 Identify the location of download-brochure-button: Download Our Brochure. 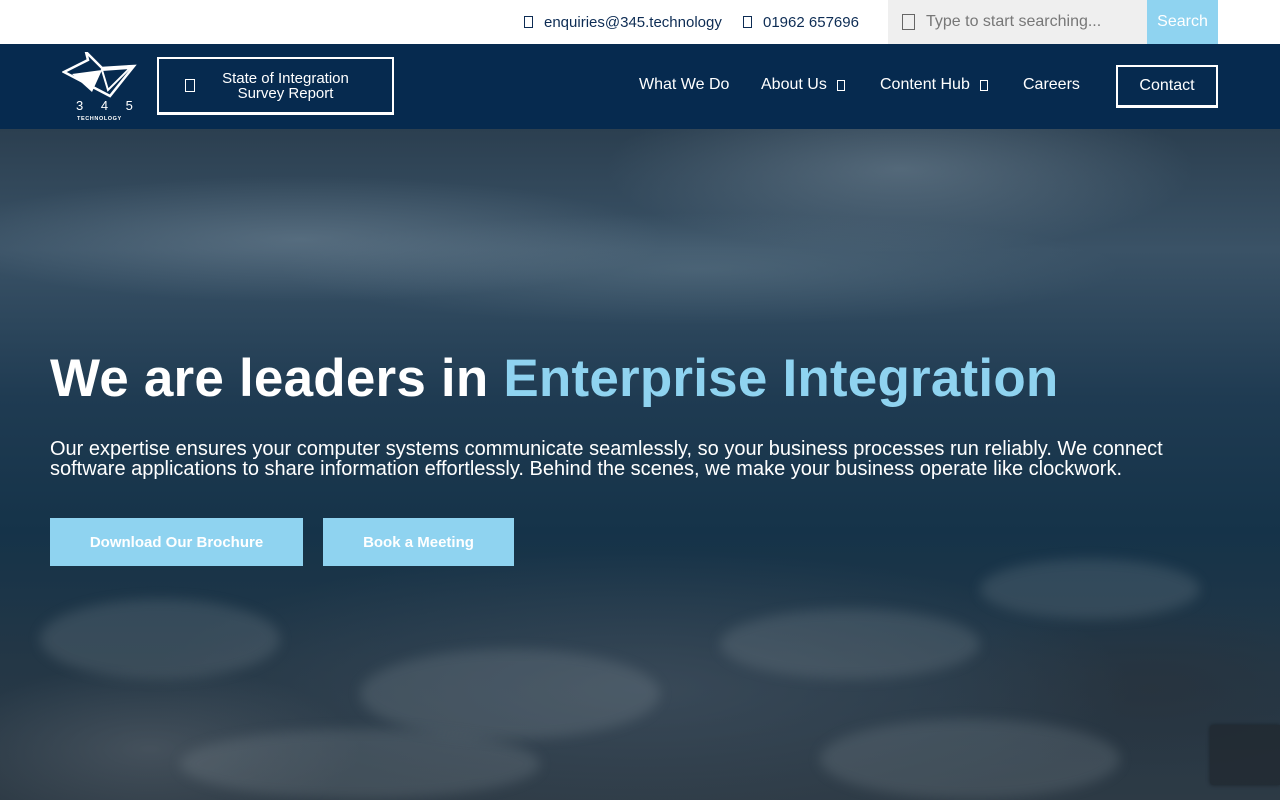
(176, 542).